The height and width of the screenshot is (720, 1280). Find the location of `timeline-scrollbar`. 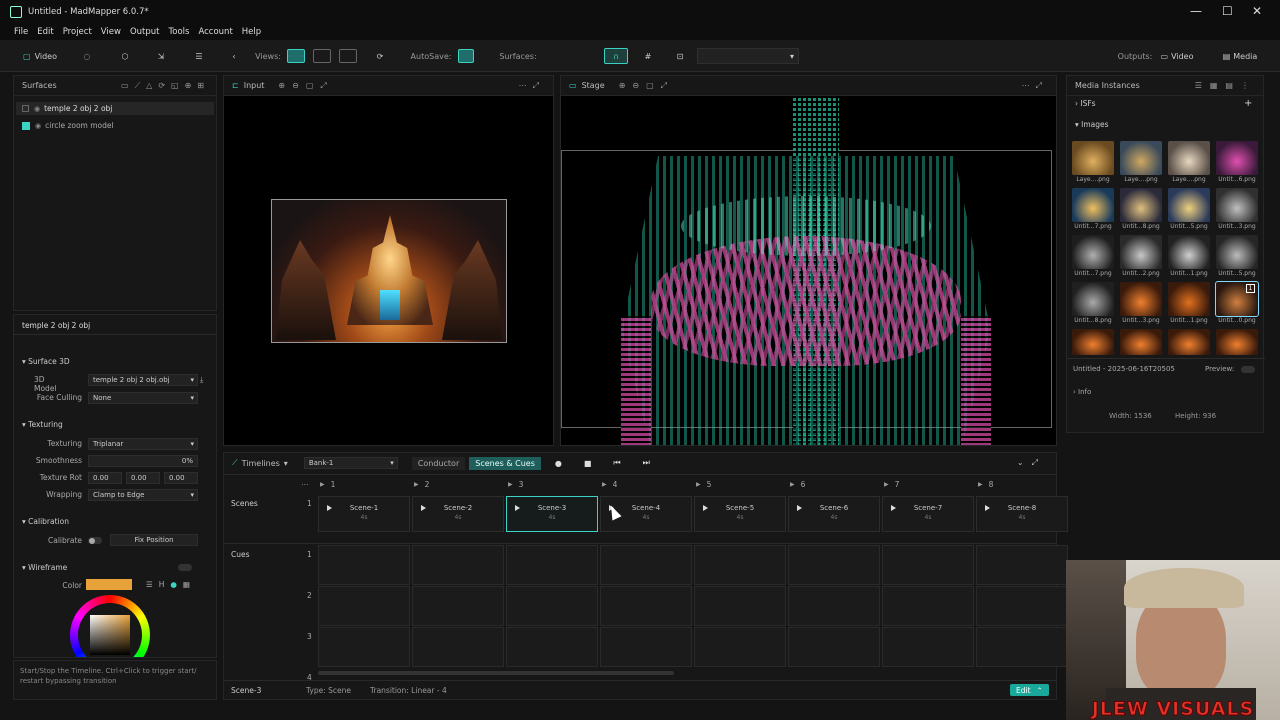

timeline-scrollbar is located at coordinates (496, 673).